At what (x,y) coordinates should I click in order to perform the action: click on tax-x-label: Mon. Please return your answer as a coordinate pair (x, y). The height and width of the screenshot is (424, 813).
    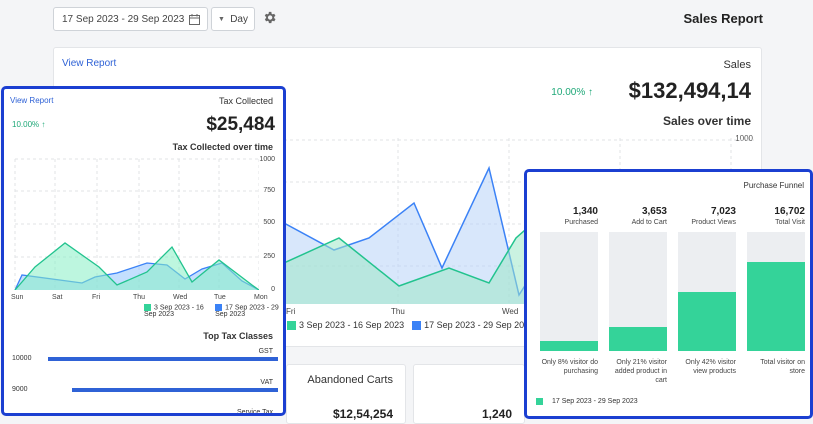
    Looking at the image, I should click on (261, 297).